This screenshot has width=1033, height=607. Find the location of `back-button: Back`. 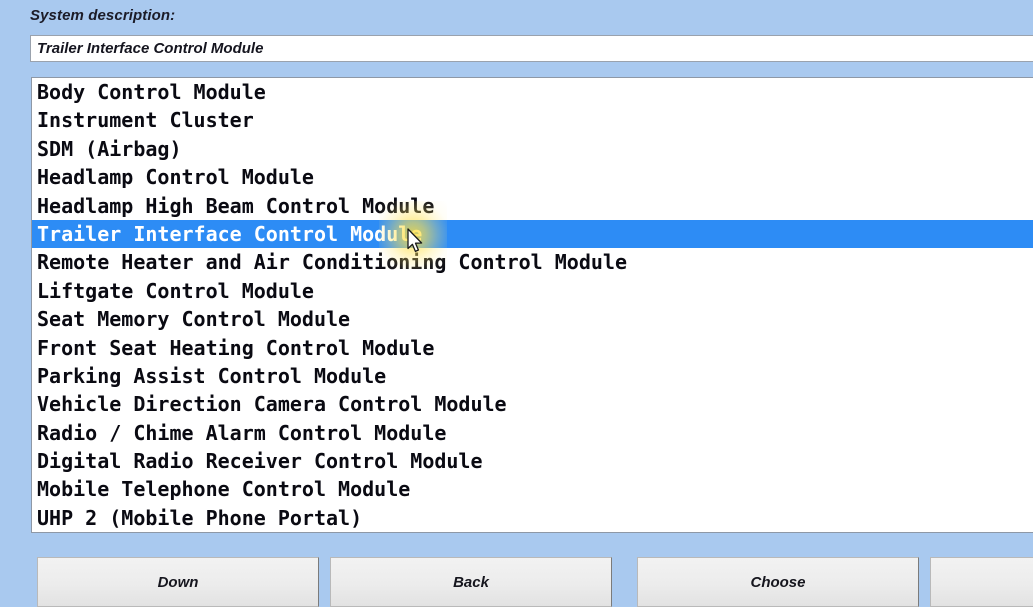

back-button: Back is located at coordinates (471, 582).